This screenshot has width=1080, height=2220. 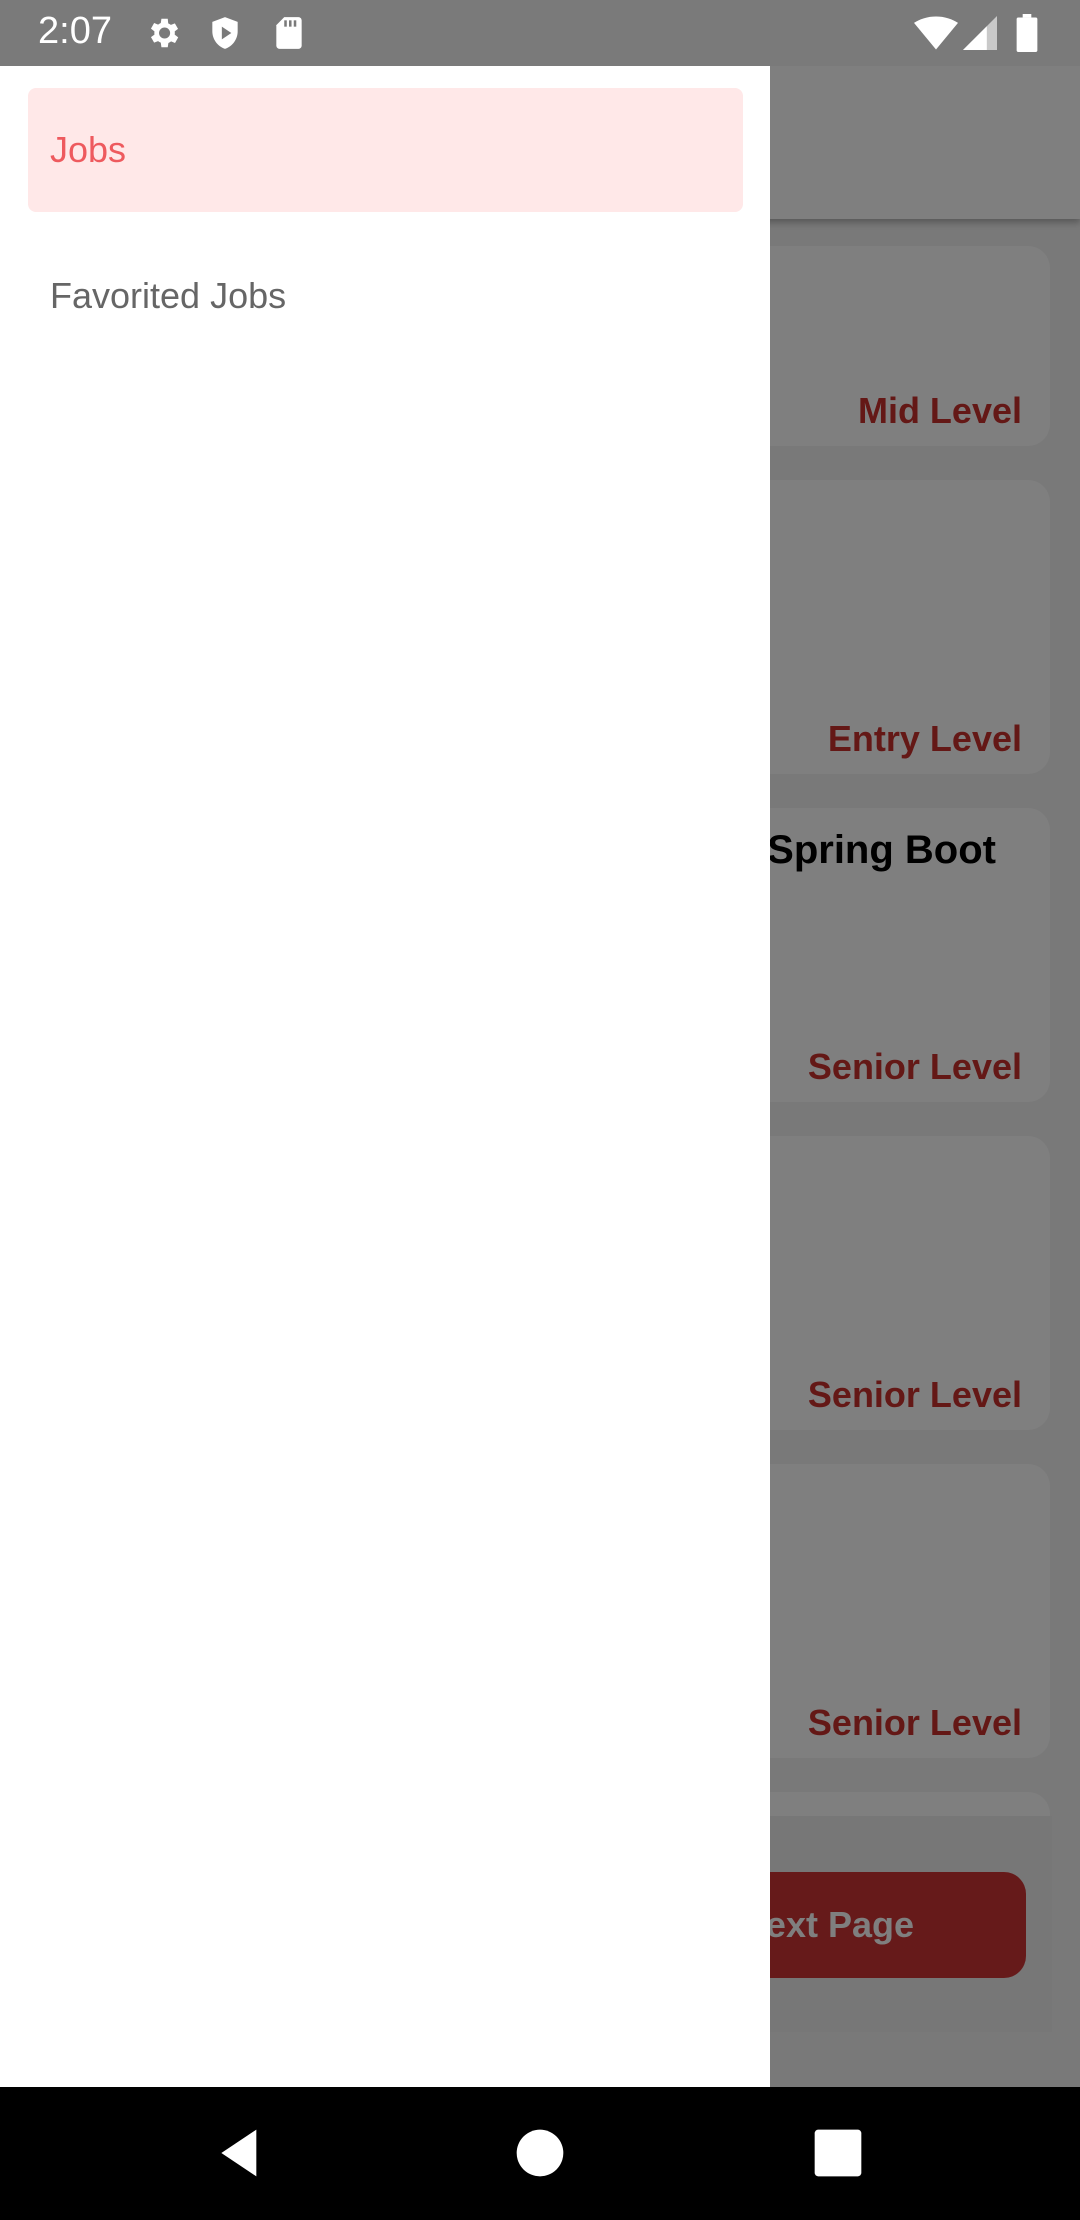 I want to click on wifi-icon, so click(x=936, y=33).